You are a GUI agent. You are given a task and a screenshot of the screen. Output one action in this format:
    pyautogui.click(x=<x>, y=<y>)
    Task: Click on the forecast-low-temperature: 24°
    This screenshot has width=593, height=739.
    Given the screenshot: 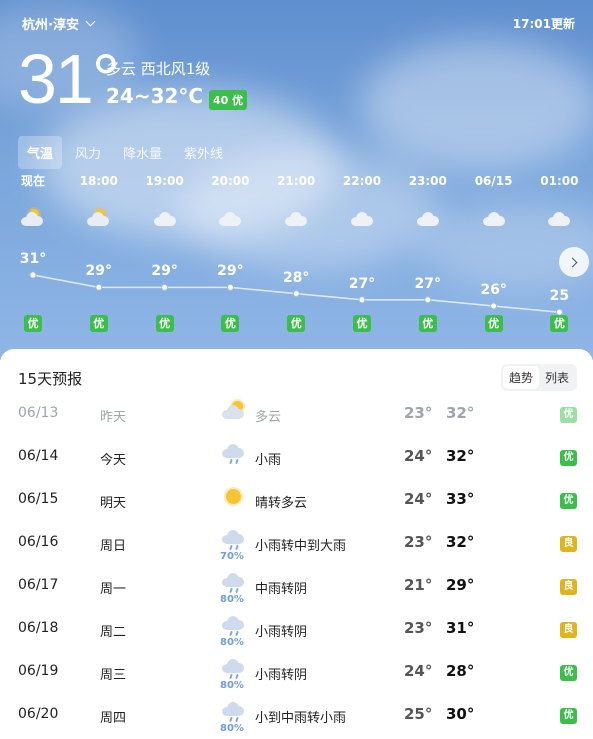 What is the action you would take?
    pyautogui.click(x=418, y=499)
    